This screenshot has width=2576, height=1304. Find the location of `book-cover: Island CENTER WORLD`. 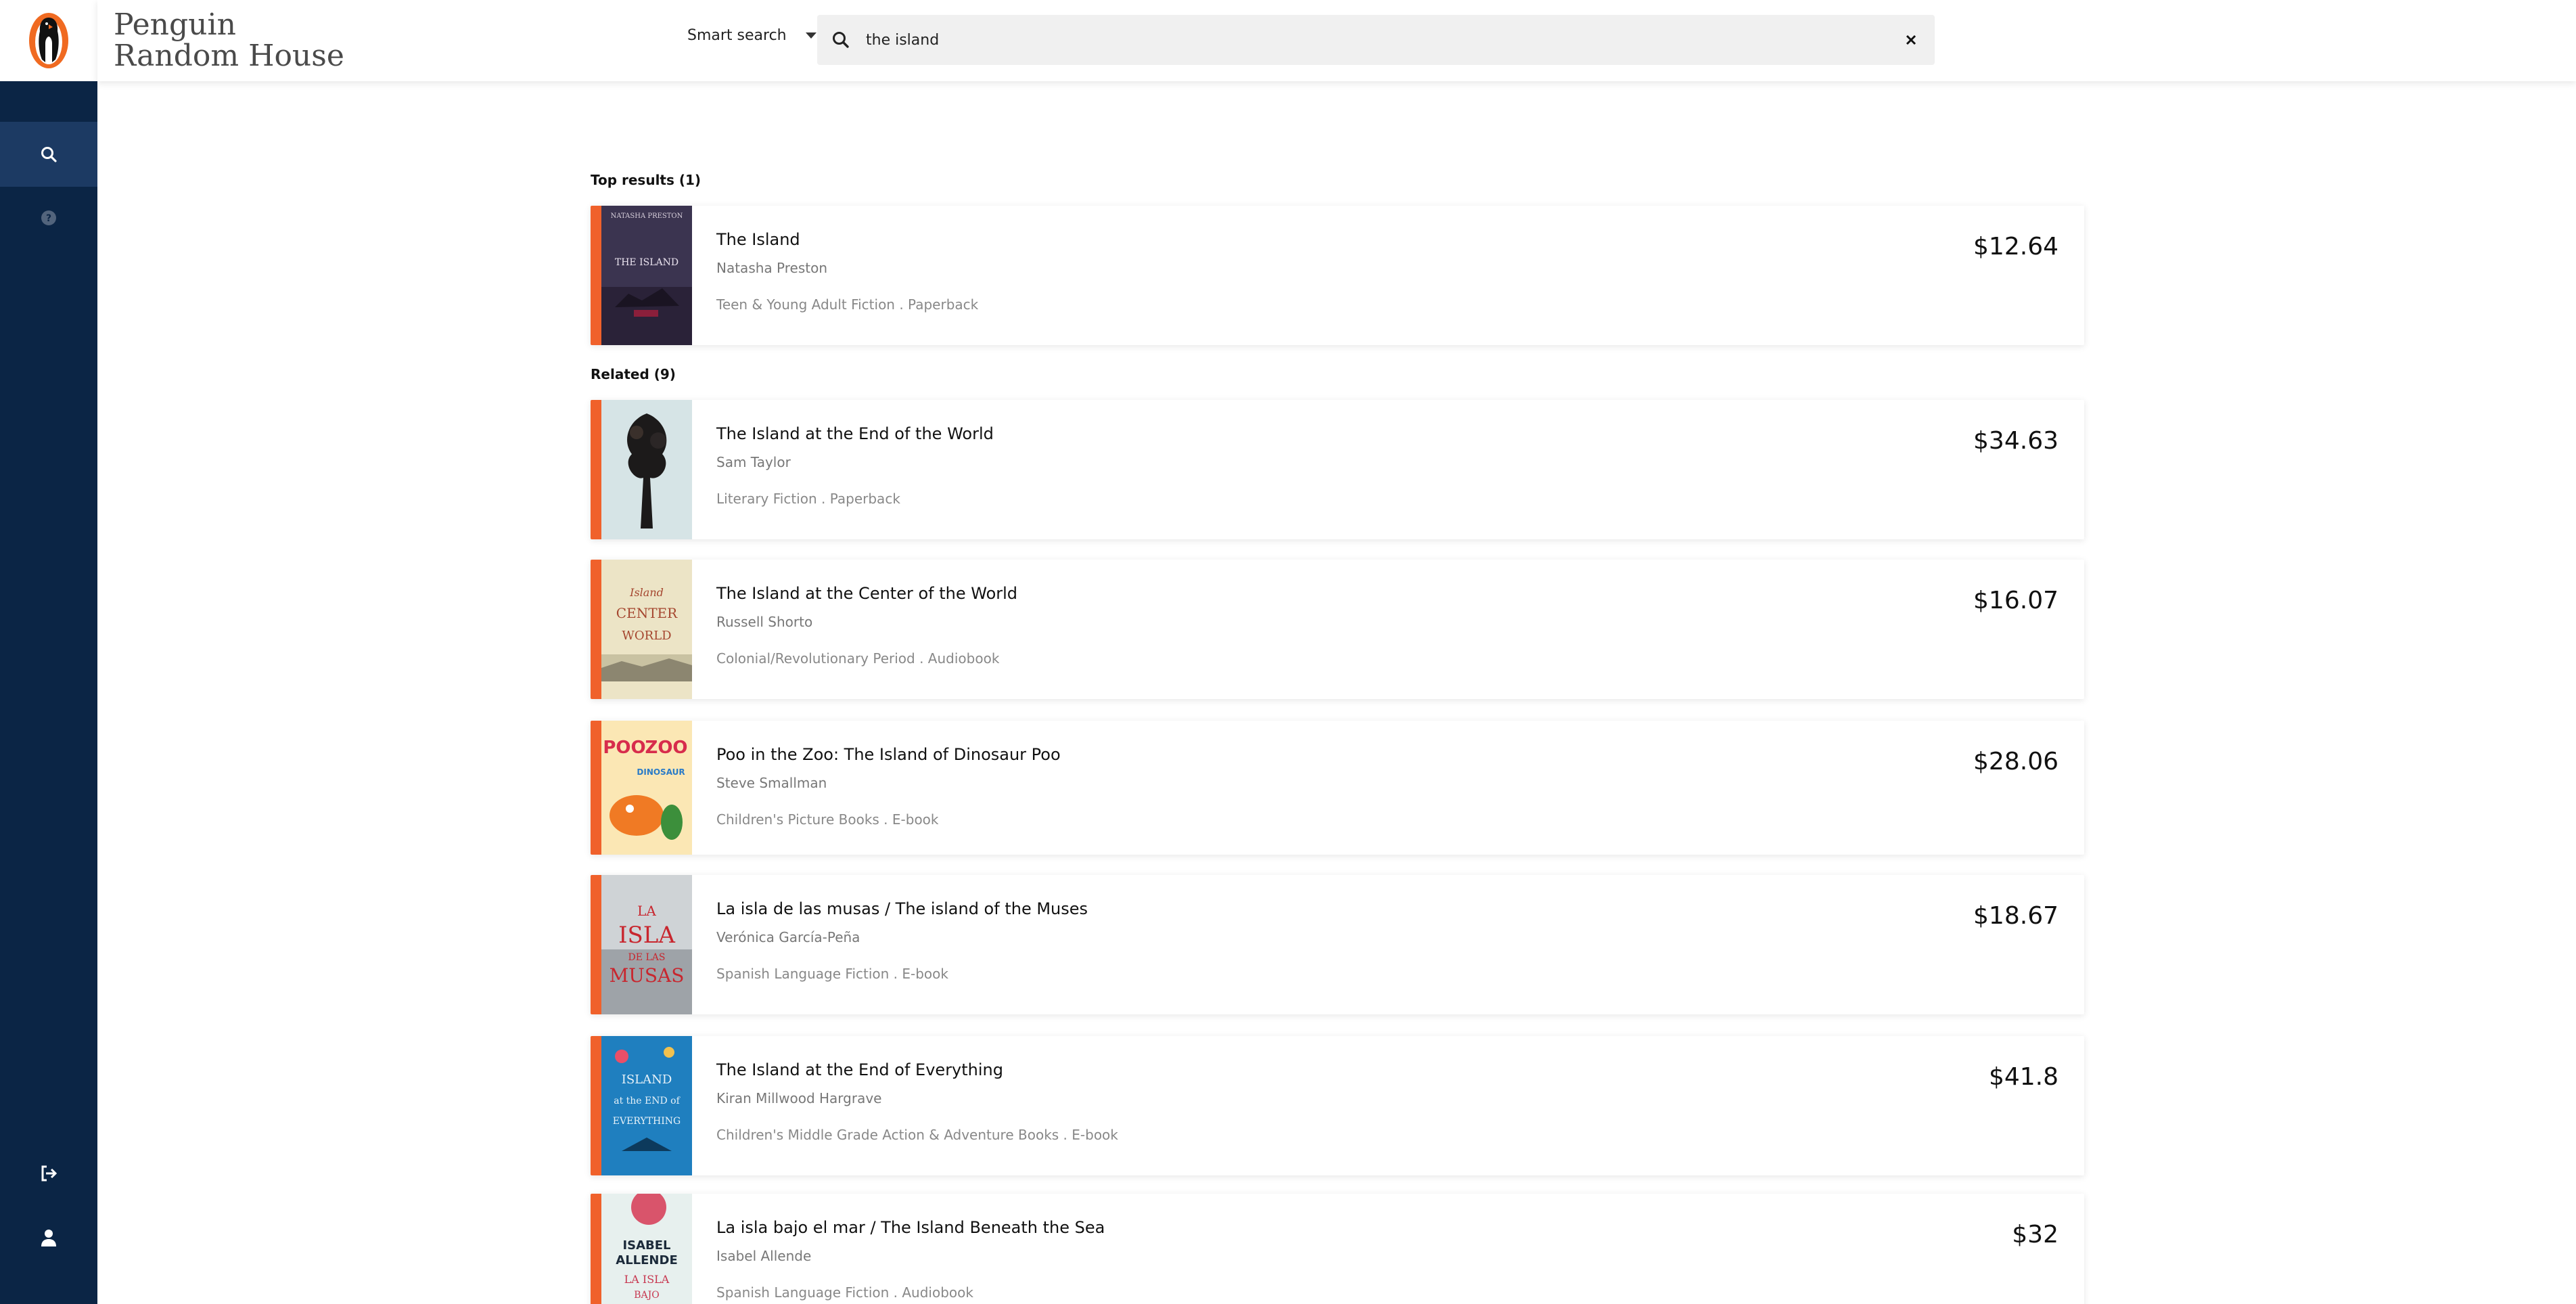

book-cover: Island CENTER WORLD is located at coordinates (646, 629).